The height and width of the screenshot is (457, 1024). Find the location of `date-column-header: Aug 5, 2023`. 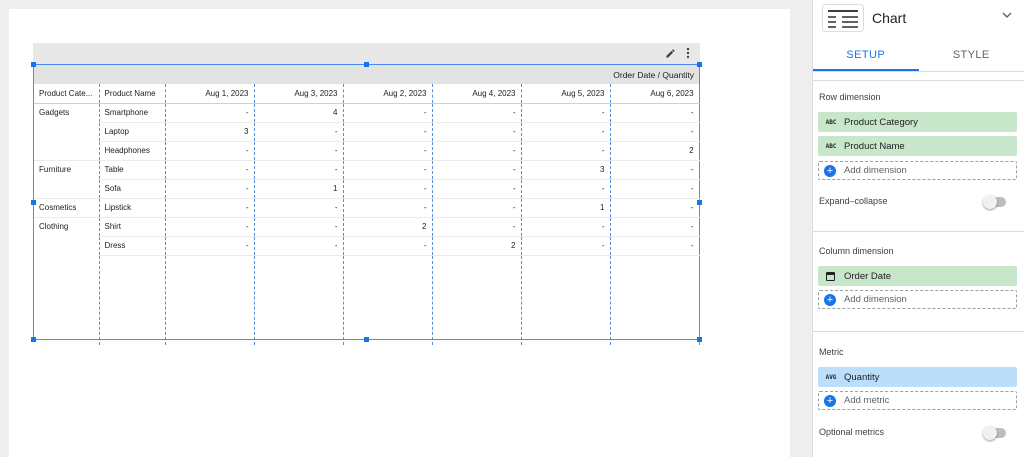

date-column-header: Aug 5, 2023 is located at coordinates (566, 94).